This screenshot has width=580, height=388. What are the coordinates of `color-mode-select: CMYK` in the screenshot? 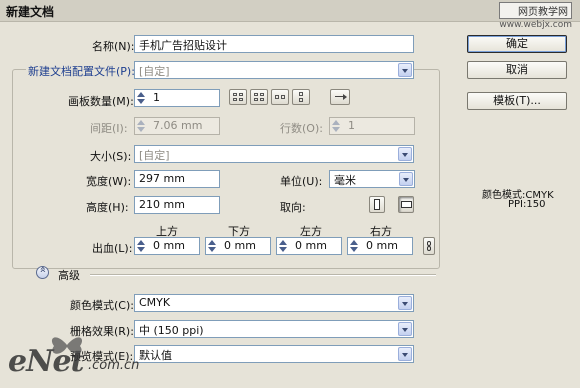 It's located at (274, 303).